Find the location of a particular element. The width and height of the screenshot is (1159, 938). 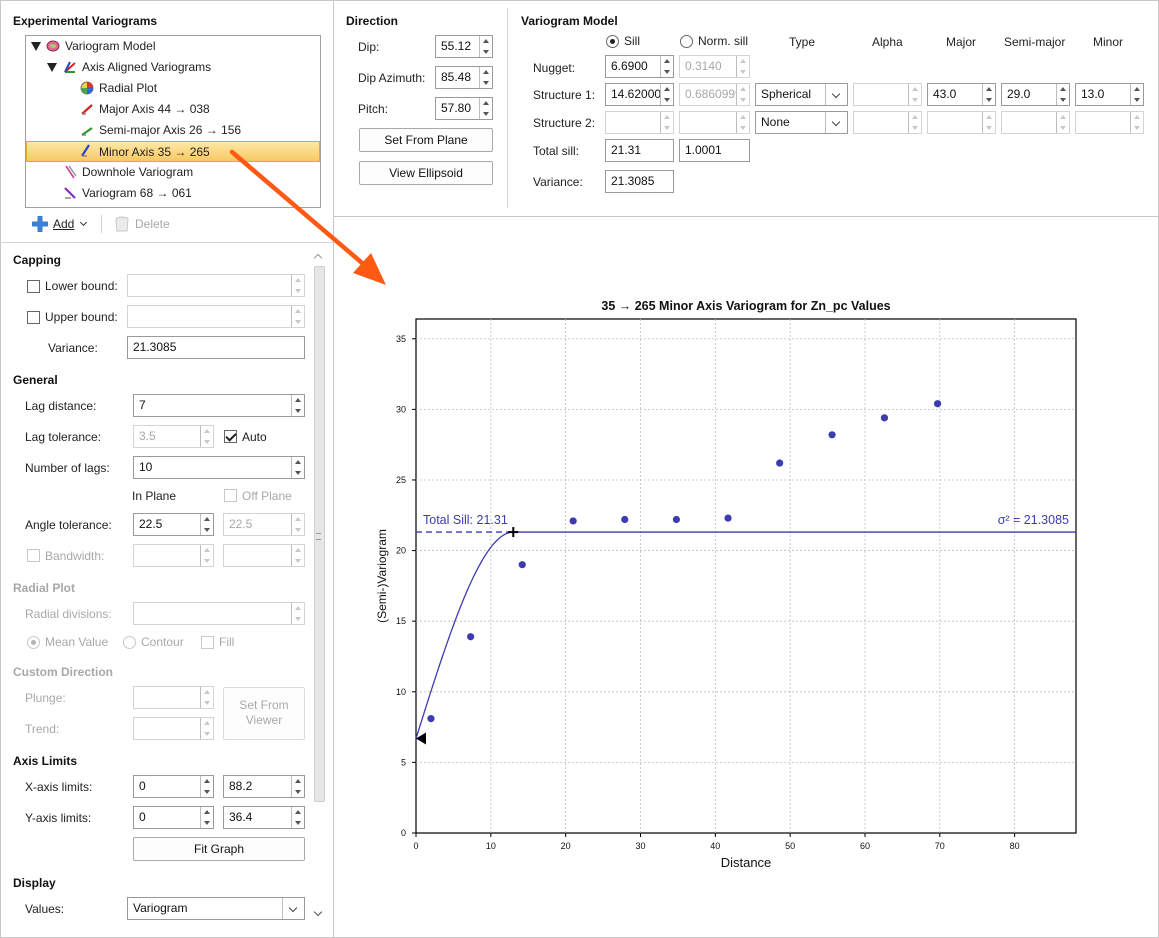

dip-azimuth-label: Dip Azimuth: is located at coordinates (392, 78).